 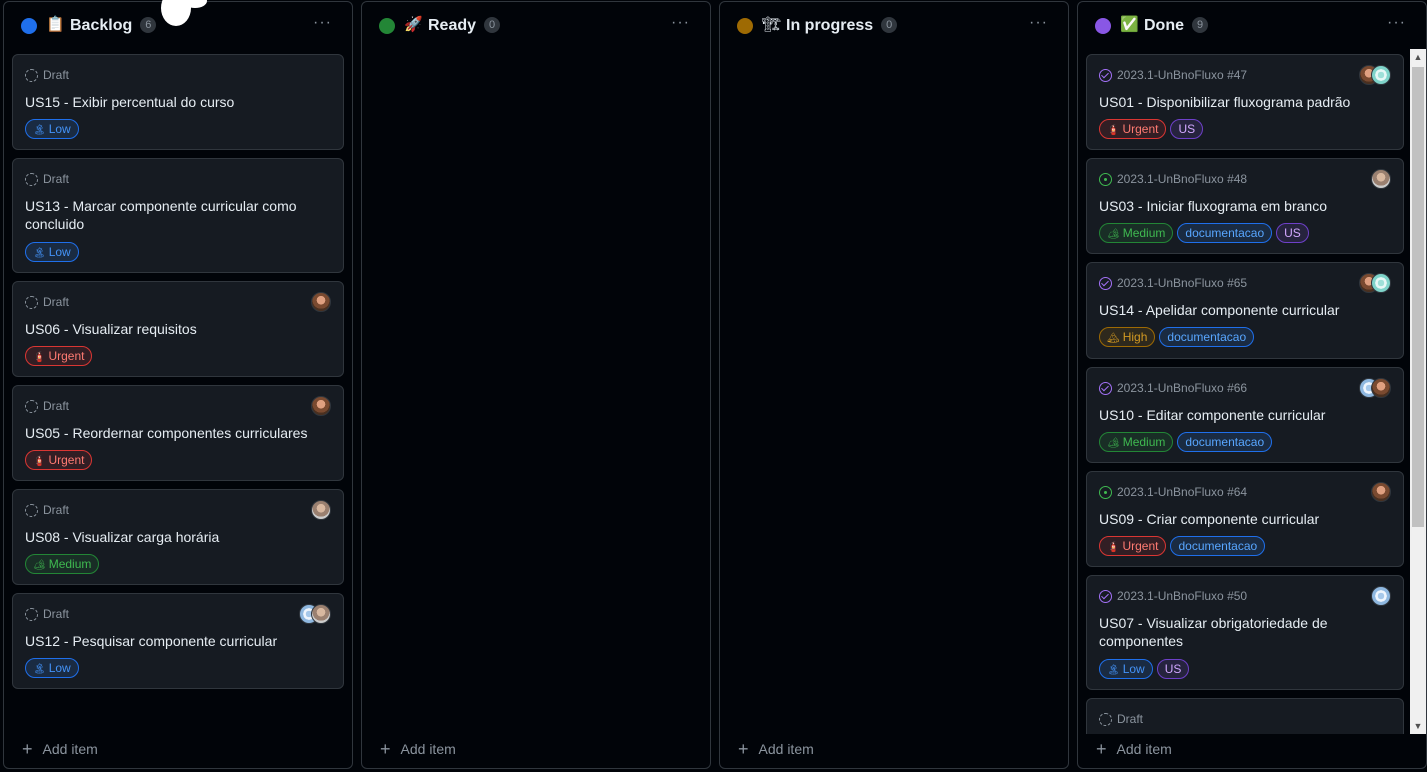 What do you see at coordinates (1173, 492) in the screenshot?
I see `card-status: 2023.1-UnBnoFluxo #64` at bounding box center [1173, 492].